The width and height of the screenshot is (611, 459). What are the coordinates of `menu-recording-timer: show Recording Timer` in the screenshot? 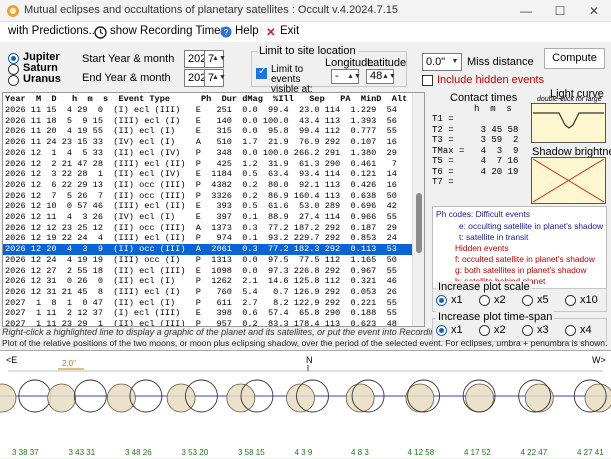 It's located at (167, 31).